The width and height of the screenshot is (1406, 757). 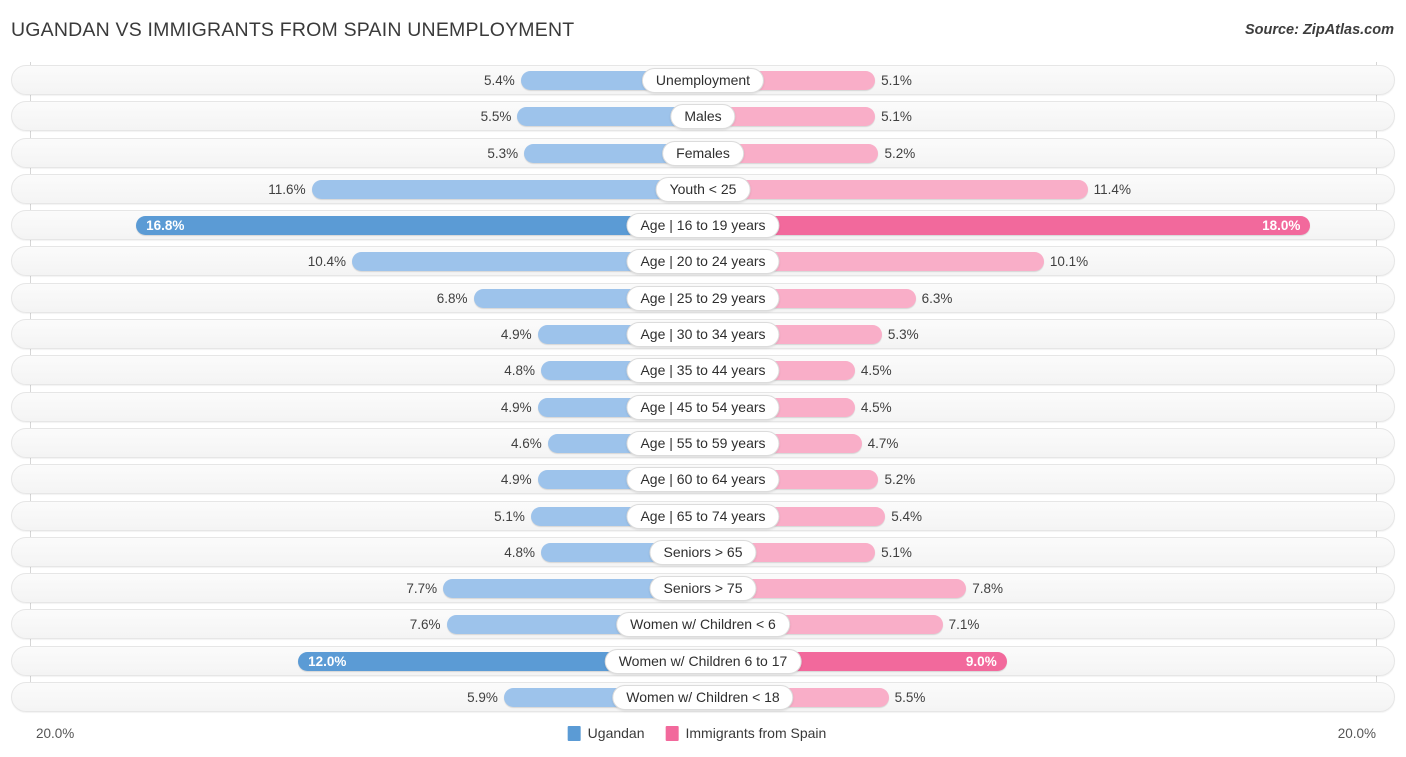 I want to click on legend-label: Ugandan, so click(x=616, y=733).